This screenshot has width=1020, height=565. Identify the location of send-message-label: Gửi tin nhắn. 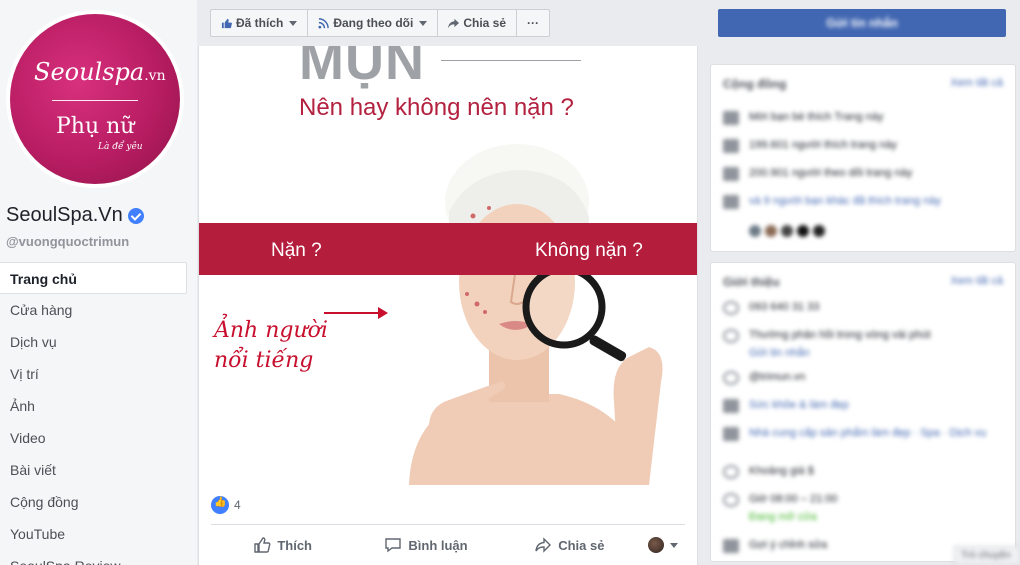
(862, 23).